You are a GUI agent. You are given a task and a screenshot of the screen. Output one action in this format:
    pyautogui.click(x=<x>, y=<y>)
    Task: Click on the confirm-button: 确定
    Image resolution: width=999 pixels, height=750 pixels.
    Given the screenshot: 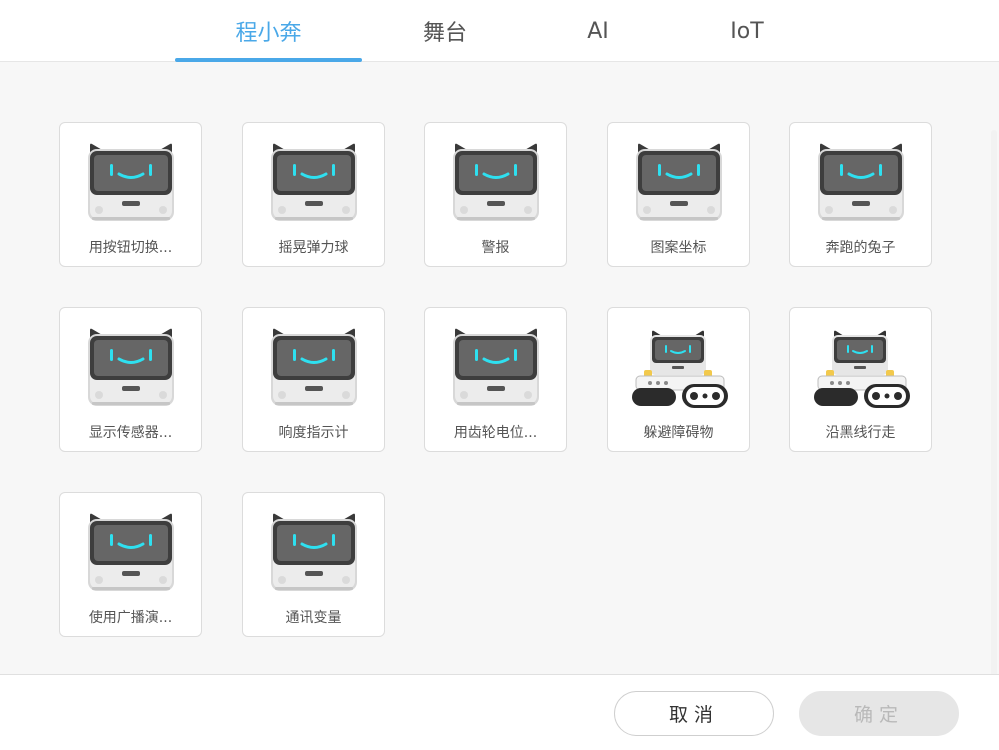 What is the action you would take?
    pyautogui.click(x=879, y=713)
    